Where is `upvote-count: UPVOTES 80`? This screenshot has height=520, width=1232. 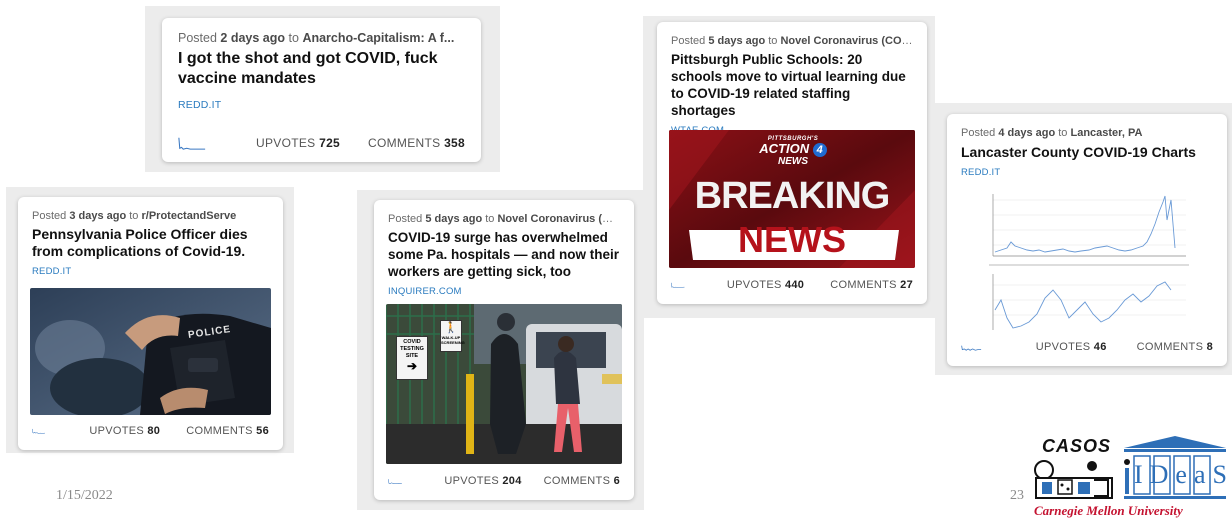
upvote-count: UPVOTES 80 is located at coordinates (125, 431).